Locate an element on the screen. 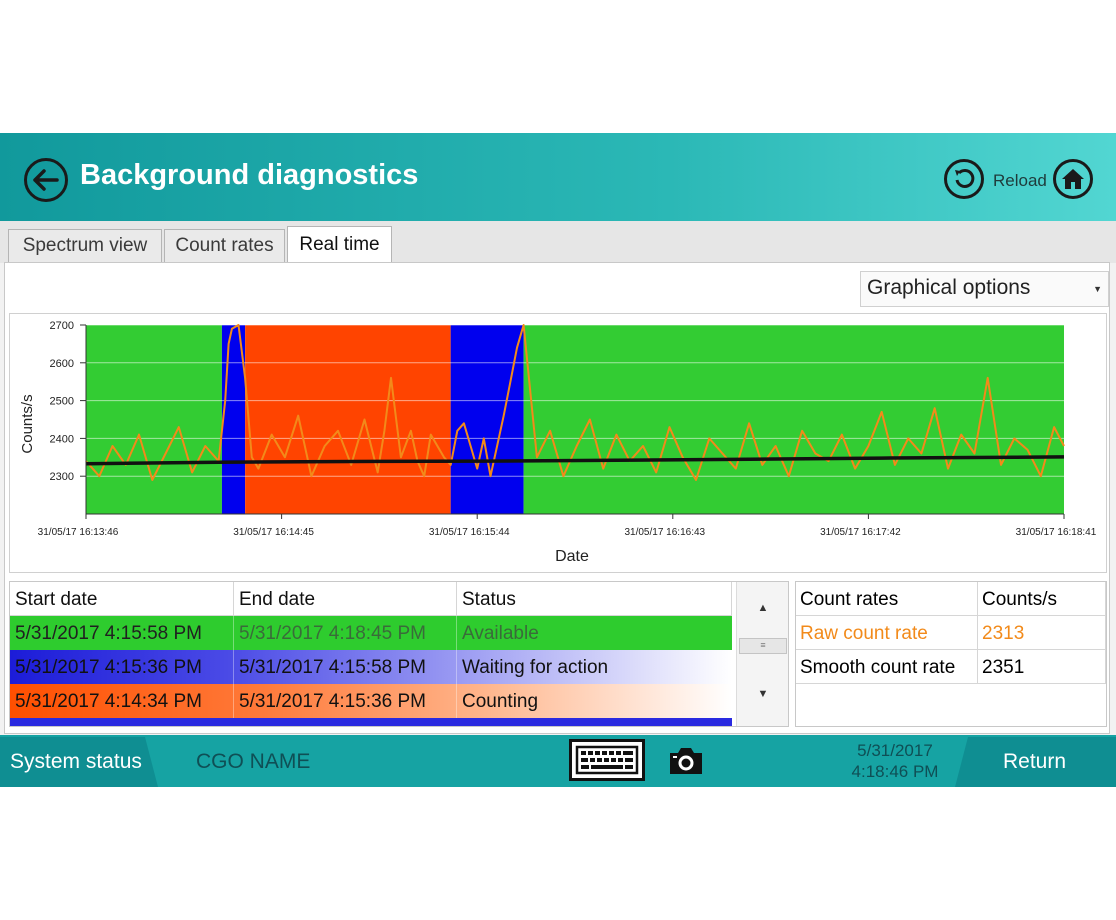 This screenshot has width=1116, height=920. rates-header-row: Count rates Counts/s is located at coordinates (951, 599).